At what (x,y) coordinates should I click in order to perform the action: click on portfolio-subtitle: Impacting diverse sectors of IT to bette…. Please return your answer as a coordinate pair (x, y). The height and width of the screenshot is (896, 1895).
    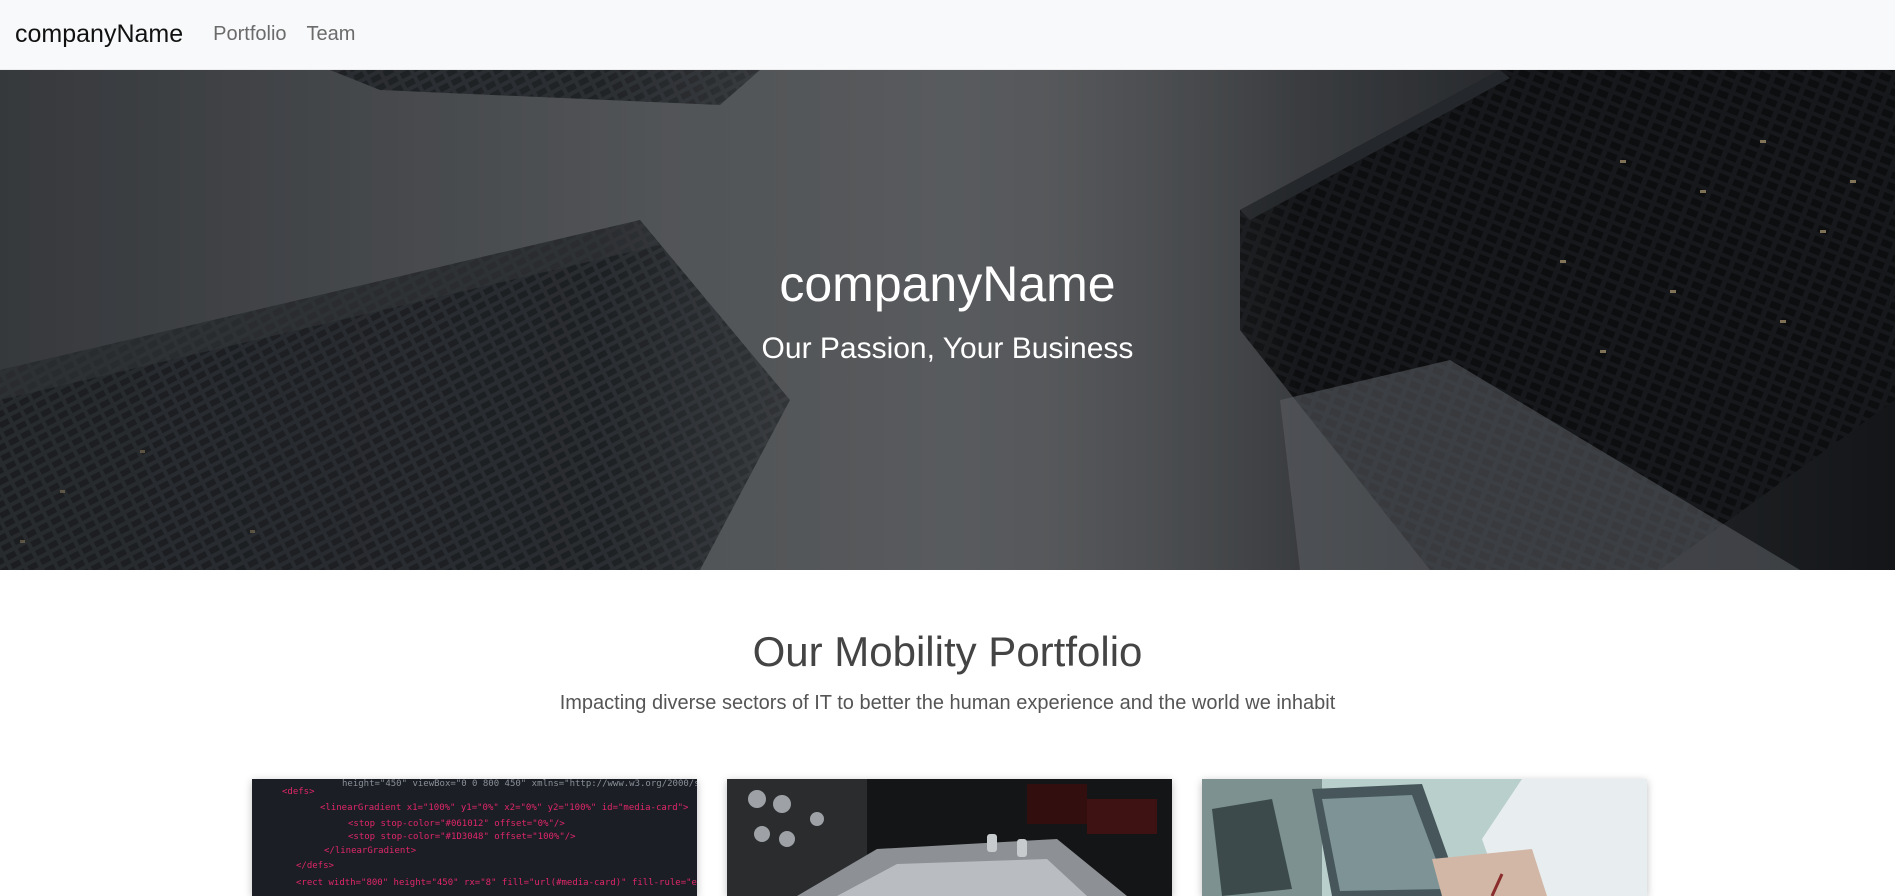
    Looking at the image, I should click on (947, 703).